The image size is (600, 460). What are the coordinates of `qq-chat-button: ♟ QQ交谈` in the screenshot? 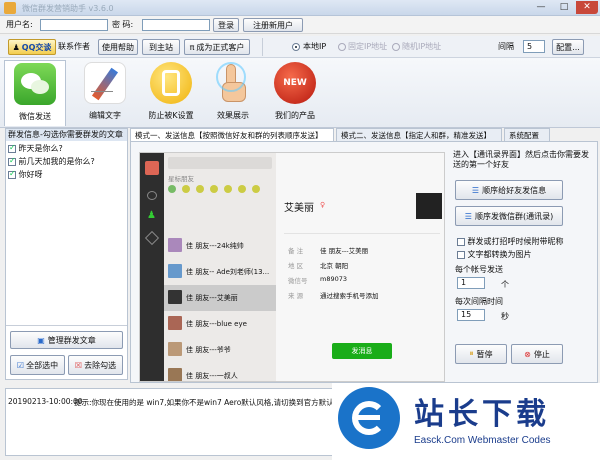 It's located at (32, 47).